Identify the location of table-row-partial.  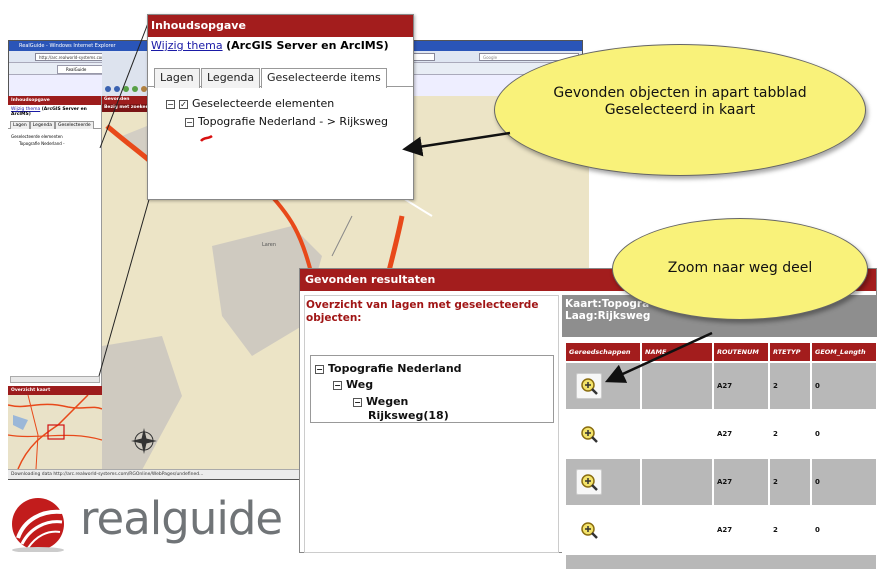
(721, 562).